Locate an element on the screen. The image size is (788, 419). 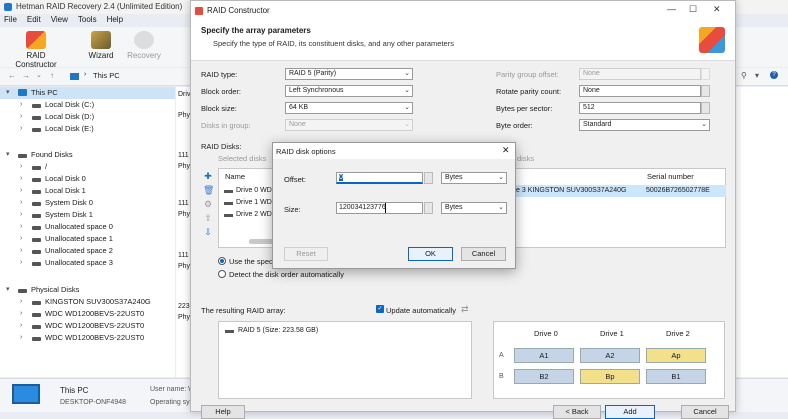
tree-found-item: › Unallocated space 0 is located at coordinates (87, 227).